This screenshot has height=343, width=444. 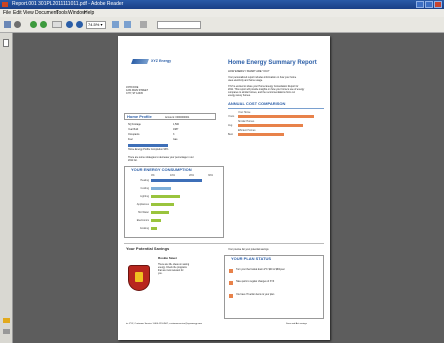 I want to click on account-number: Account: 0000000001, so click(x=177, y=117).